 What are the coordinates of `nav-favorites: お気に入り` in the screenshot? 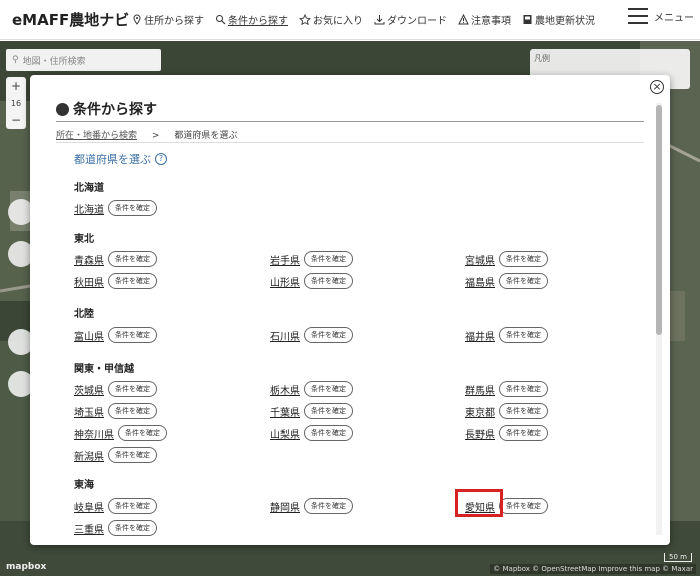 It's located at (331, 20).